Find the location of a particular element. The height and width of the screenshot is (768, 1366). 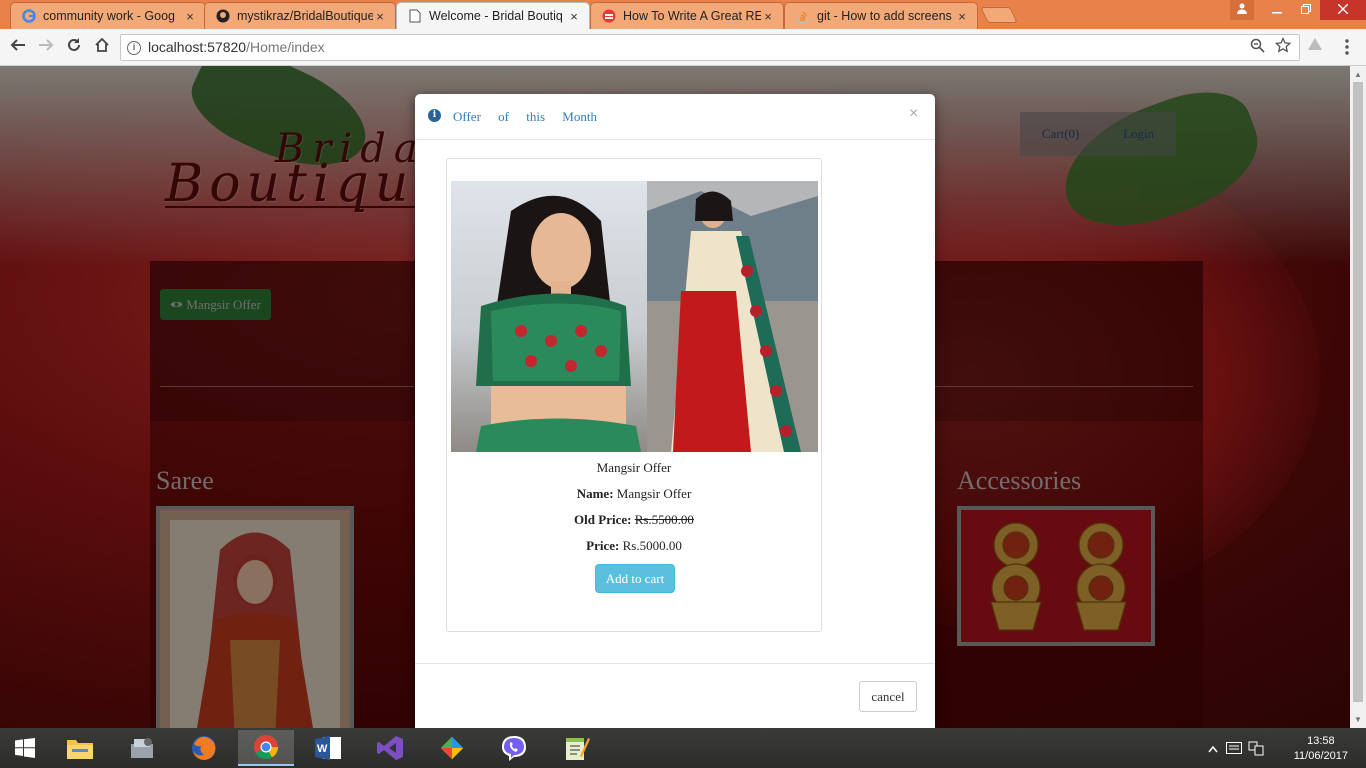

notepad-icon is located at coordinates (576, 748).